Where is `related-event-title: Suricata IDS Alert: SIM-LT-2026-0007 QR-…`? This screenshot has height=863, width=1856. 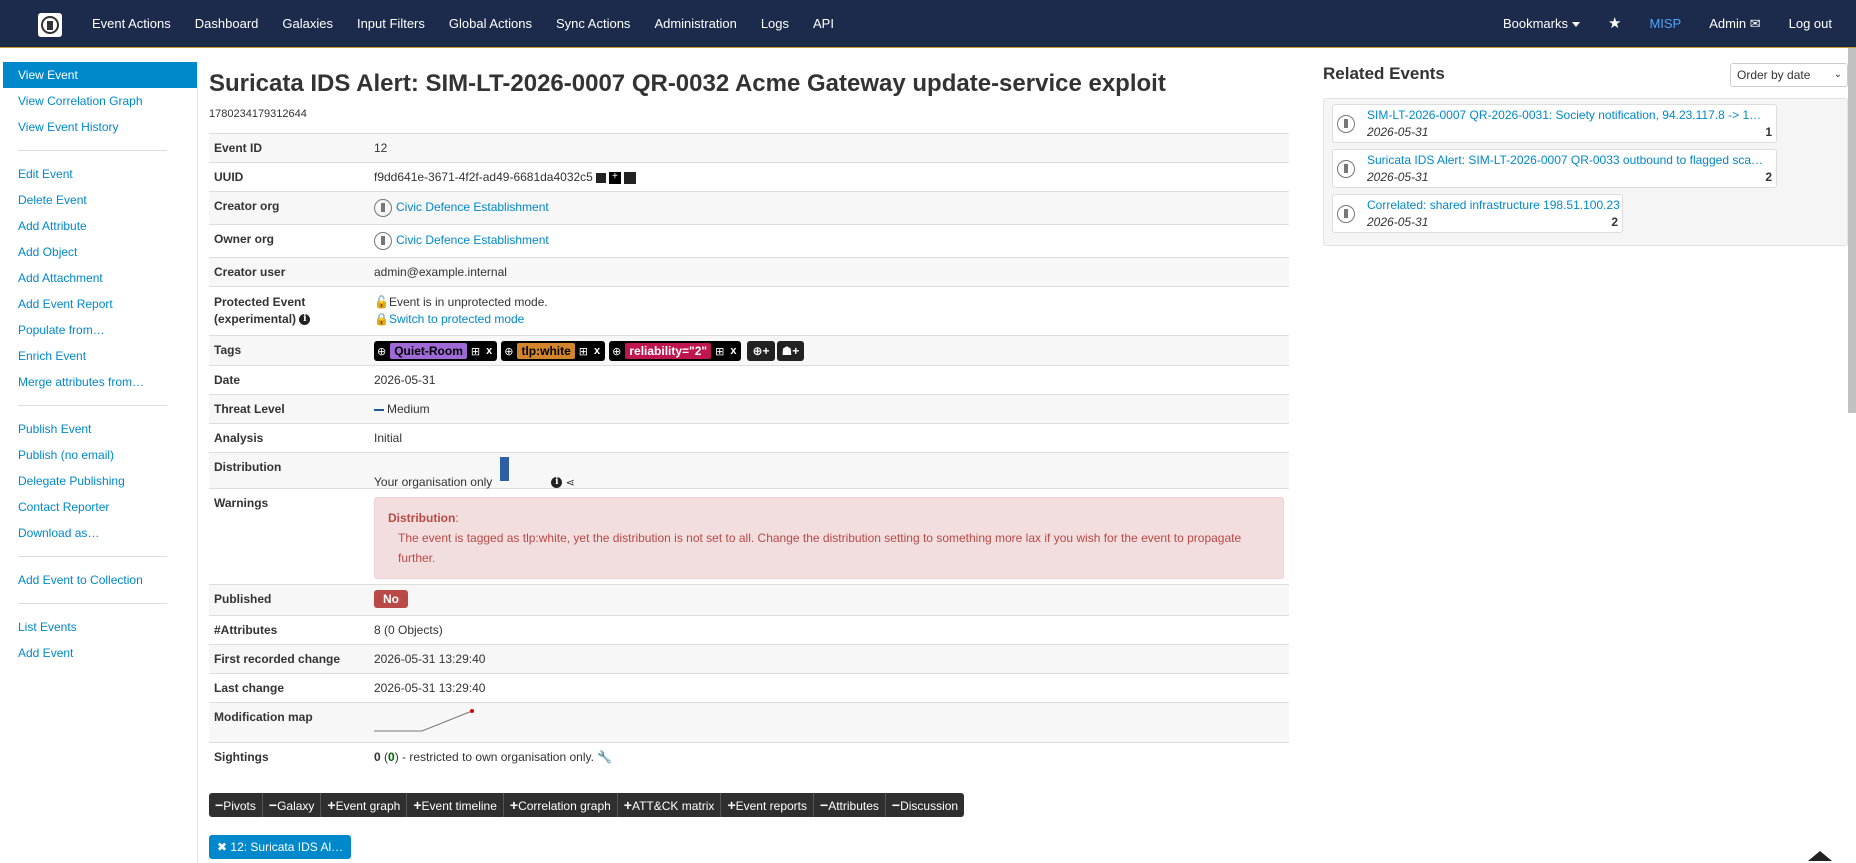
related-event-title: Suricata IDS Alert: SIM-LT-2026-0007 QR-… is located at coordinates (1567, 160).